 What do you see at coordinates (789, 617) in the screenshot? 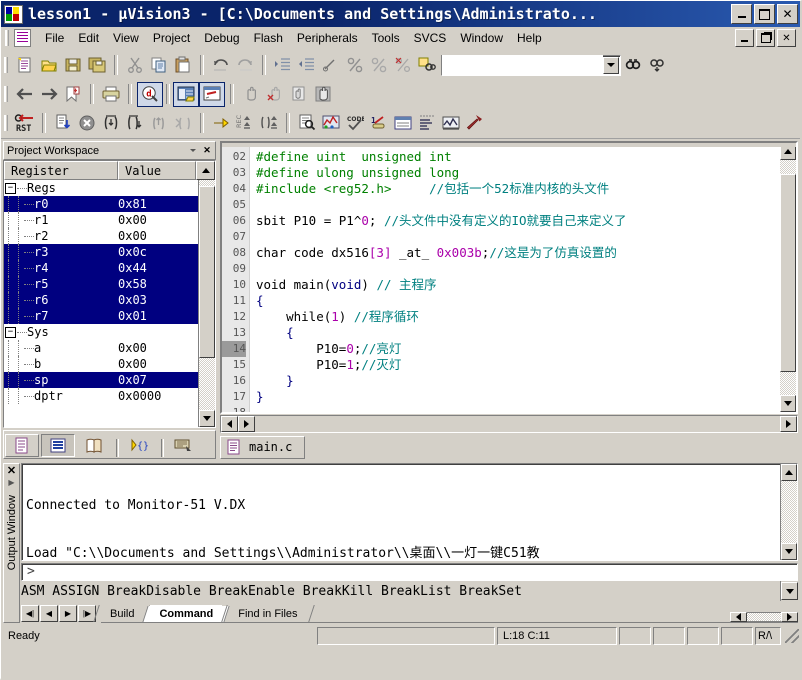
I see `output-hscroll-right-button` at bounding box center [789, 617].